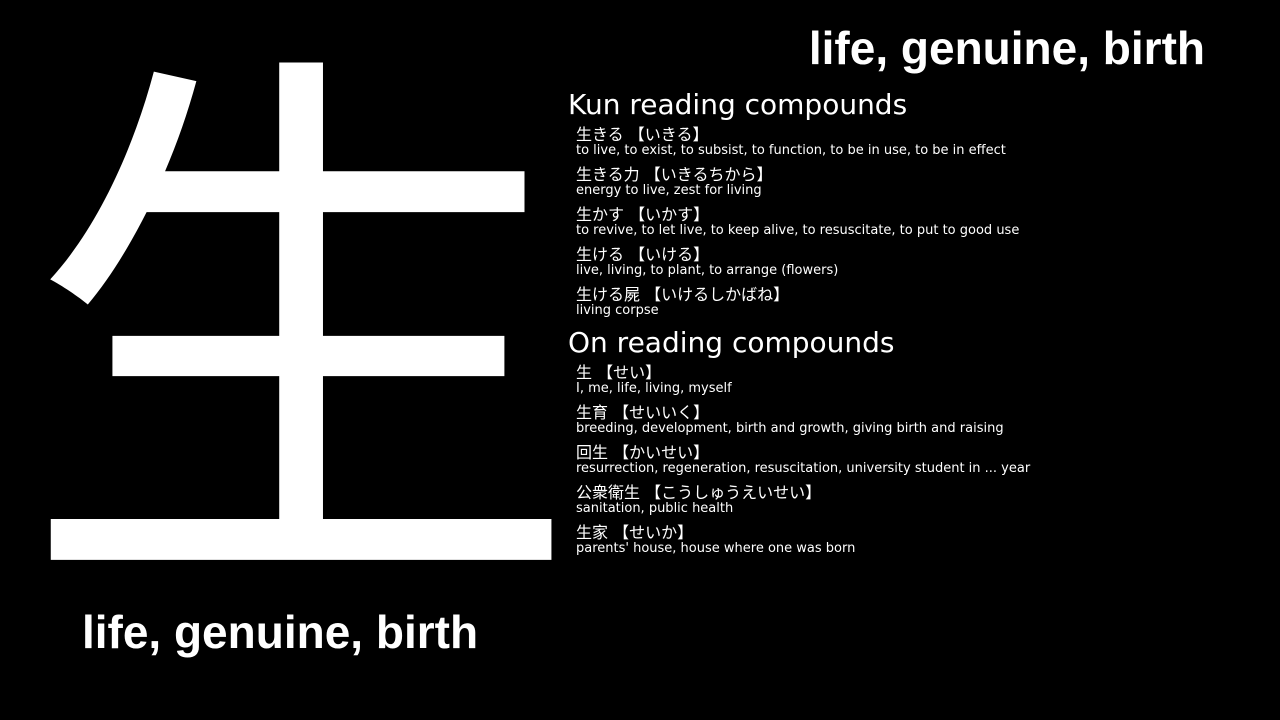 The height and width of the screenshot is (720, 1280). What do you see at coordinates (669, 254) in the screenshot?
I see `kun-entry-reading: 【いける】` at bounding box center [669, 254].